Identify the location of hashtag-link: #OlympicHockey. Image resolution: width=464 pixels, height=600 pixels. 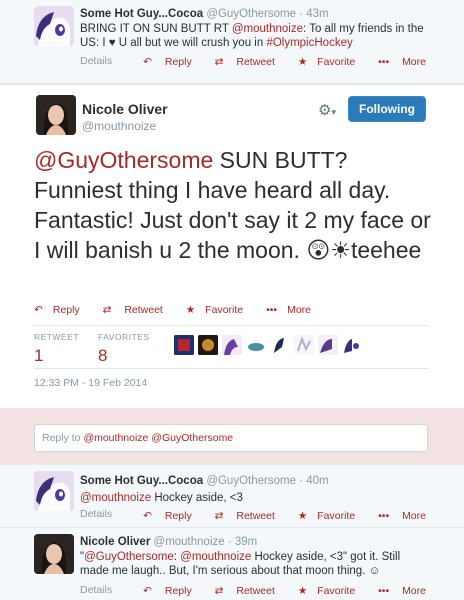
(309, 43).